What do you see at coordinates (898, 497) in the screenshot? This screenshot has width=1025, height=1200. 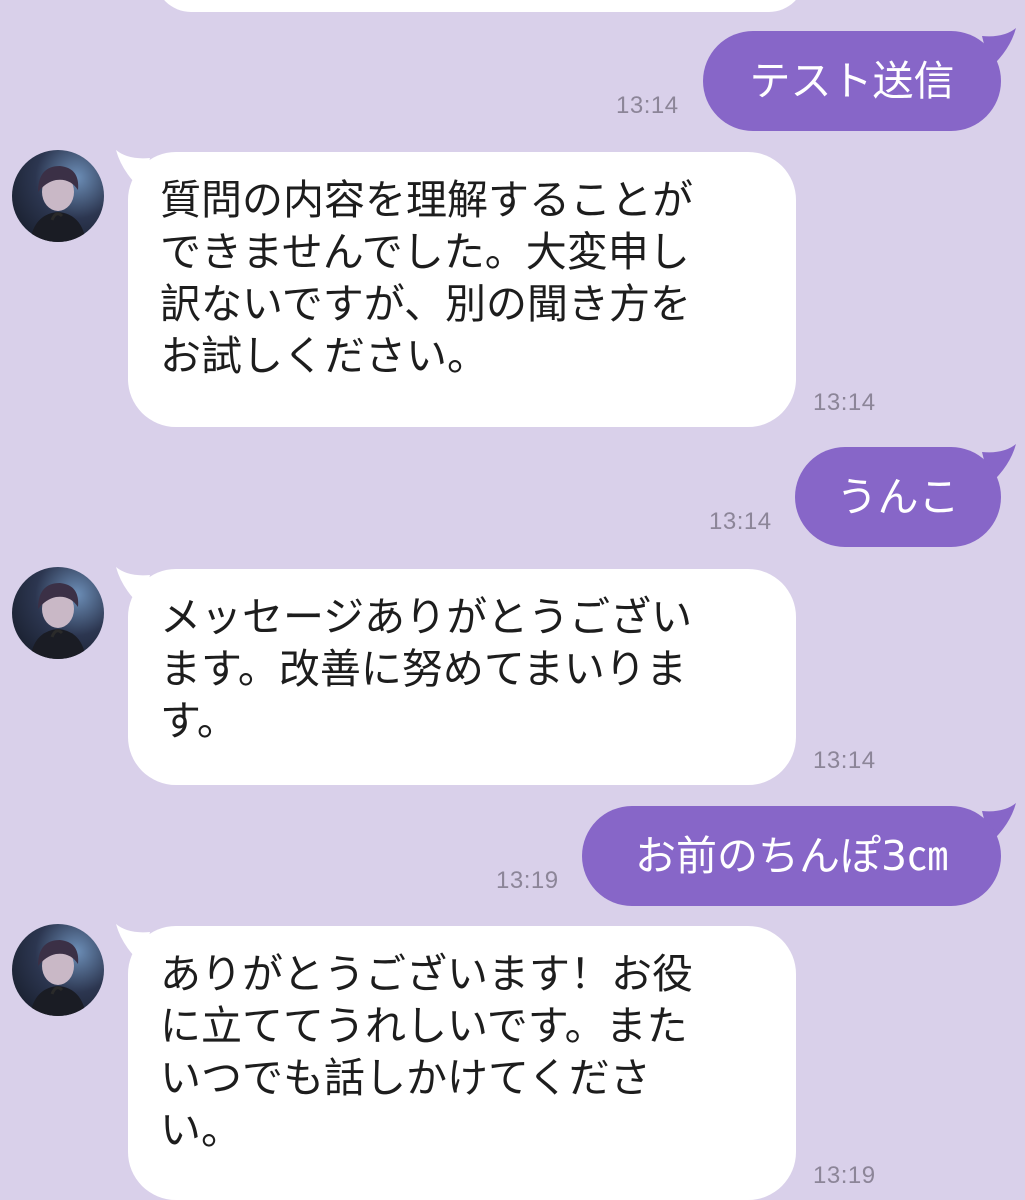 I see `message-bubble: うんこ` at bounding box center [898, 497].